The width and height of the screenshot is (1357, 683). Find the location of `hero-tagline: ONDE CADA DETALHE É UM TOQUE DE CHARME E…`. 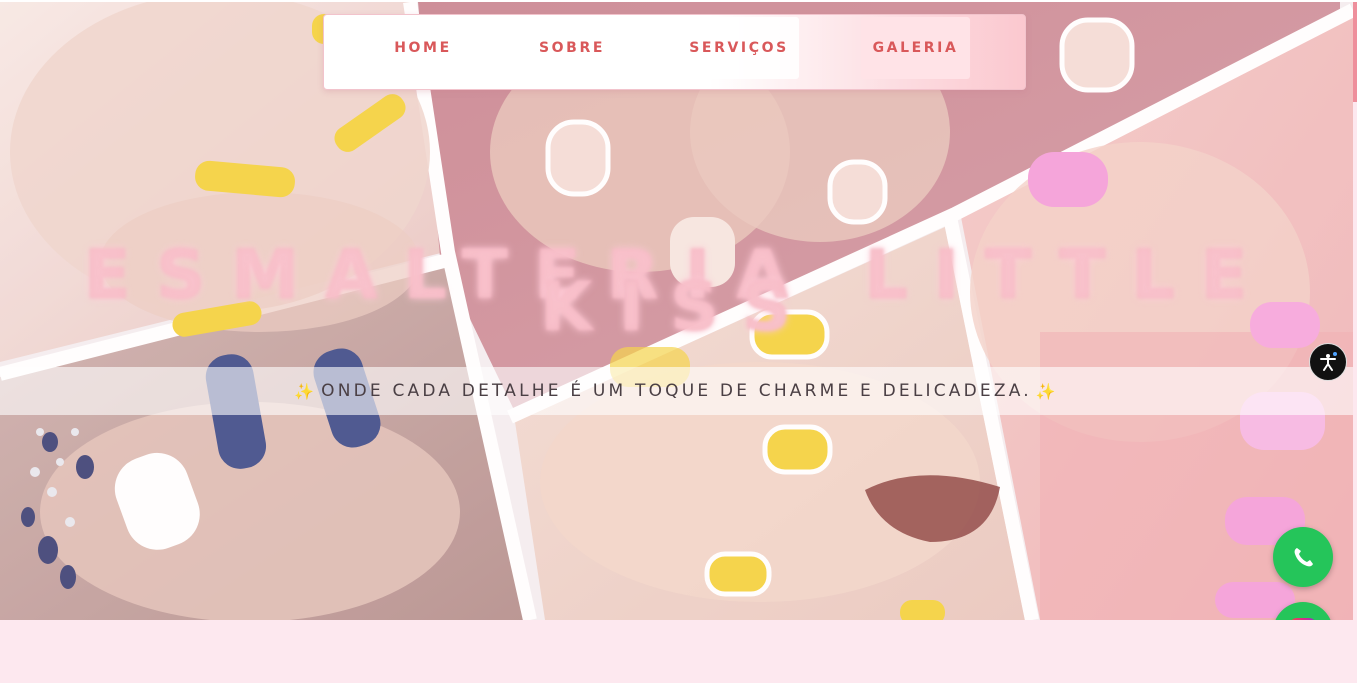

hero-tagline: ONDE CADA DETALHE É UM TOQUE DE CHARME E… is located at coordinates (676, 391).